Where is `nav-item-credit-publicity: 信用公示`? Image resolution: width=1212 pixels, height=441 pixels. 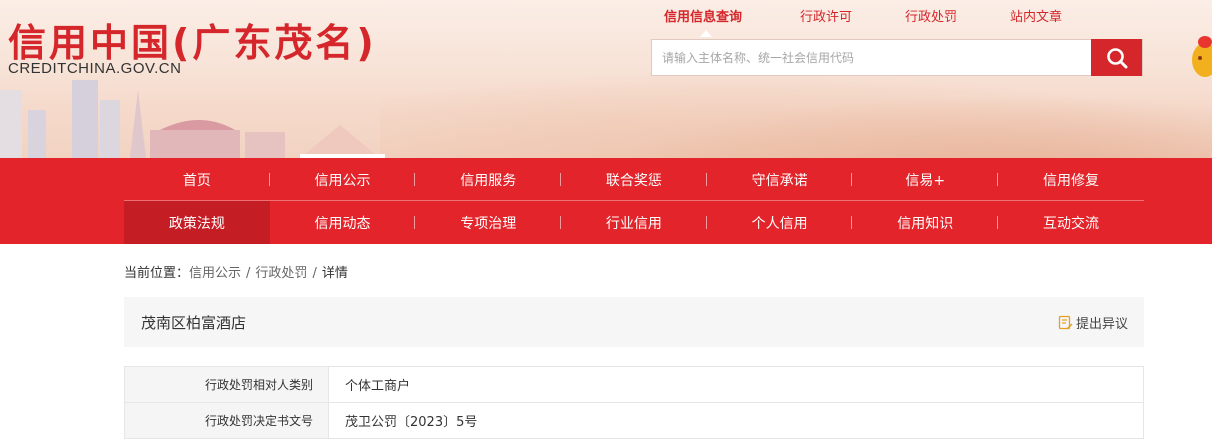 nav-item-credit-publicity: 信用公示 is located at coordinates (343, 179).